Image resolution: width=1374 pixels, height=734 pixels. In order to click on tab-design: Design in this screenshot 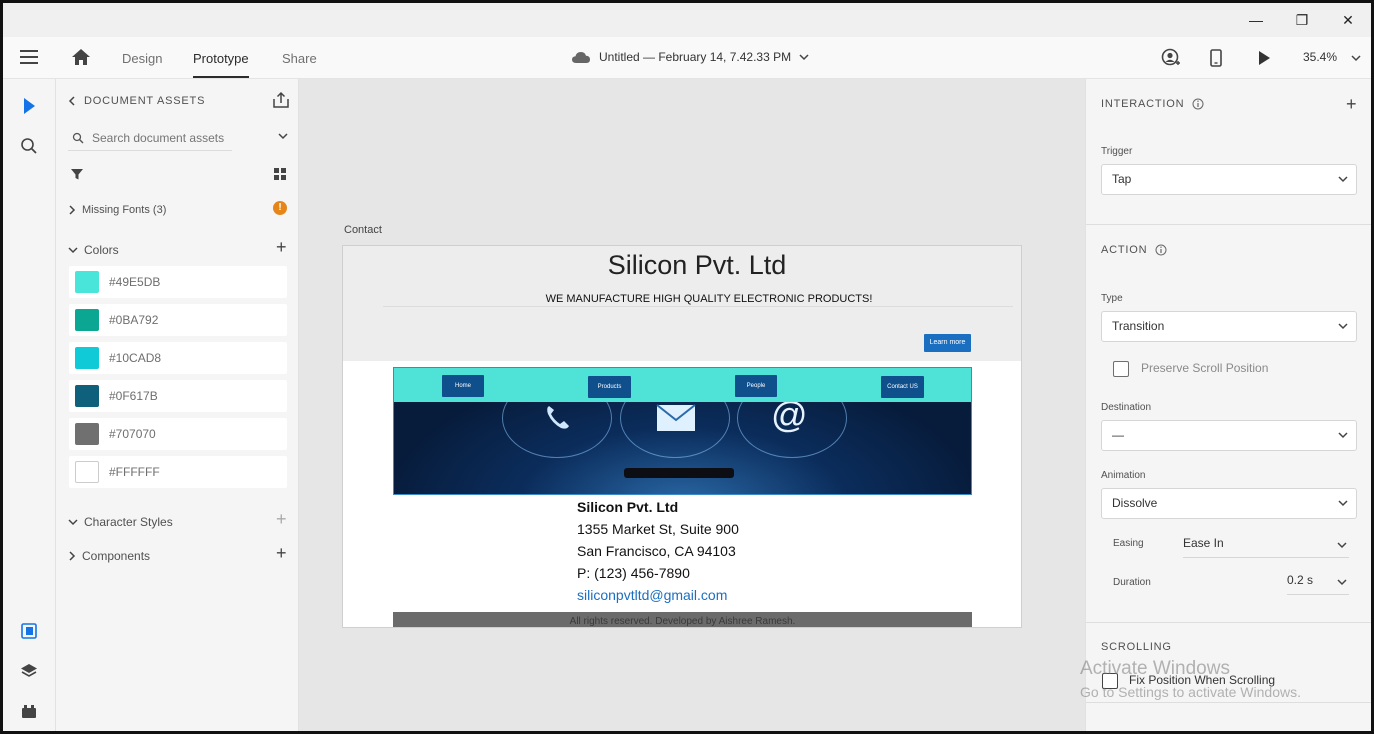, I will do `click(142, 58)`.